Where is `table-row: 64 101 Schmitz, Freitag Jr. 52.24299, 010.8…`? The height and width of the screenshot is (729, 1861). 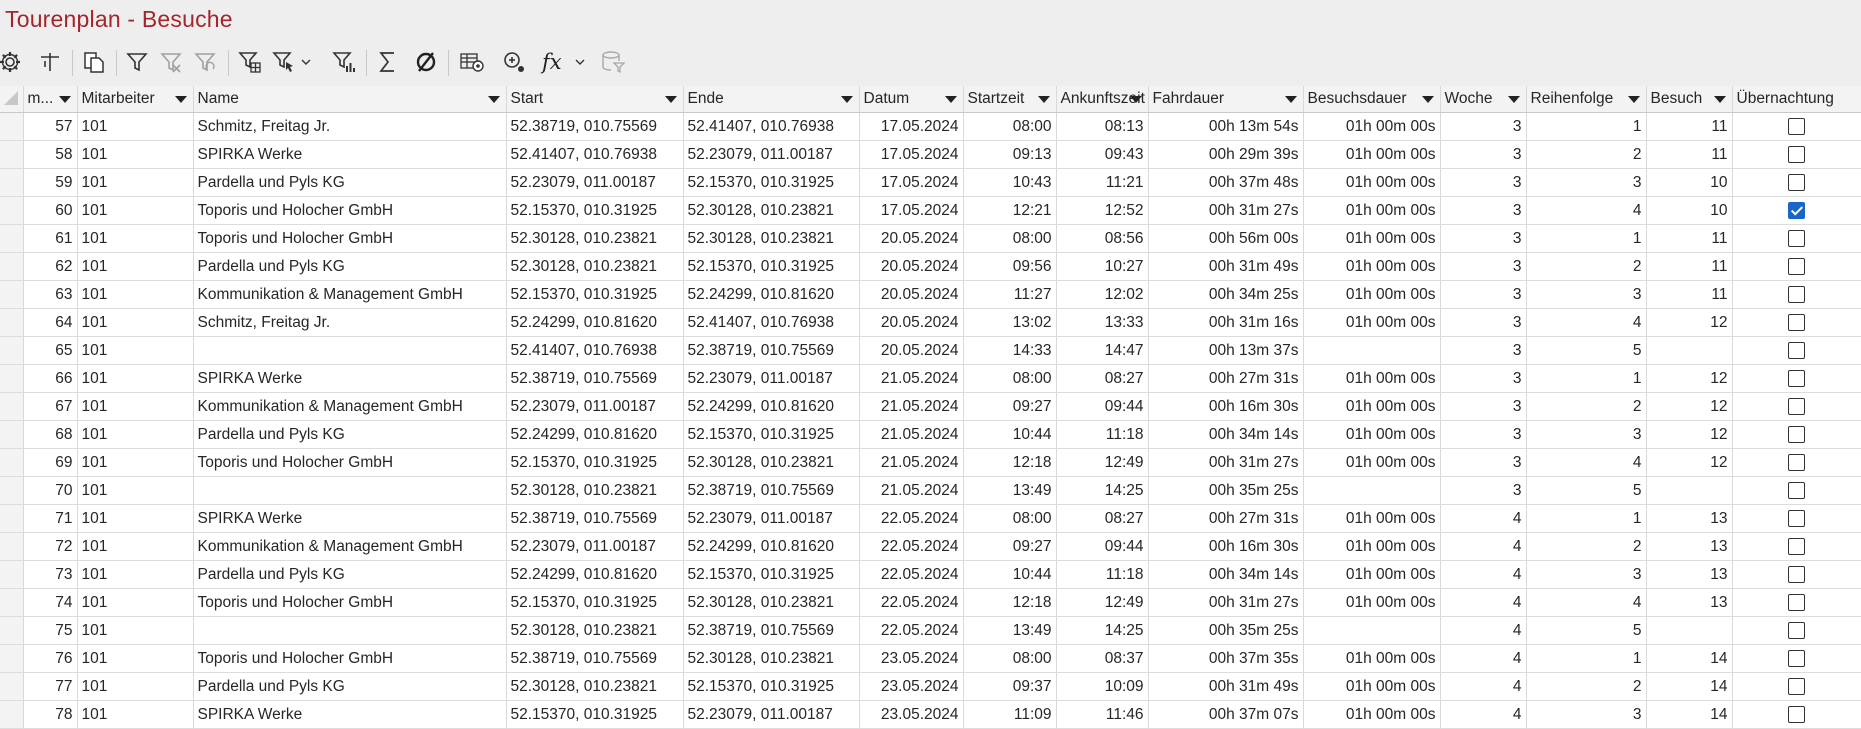 table-row: 64 101 Schmitz, Freitag Jr. 52.24299, 010.8… is located at coordinates (930, 322).